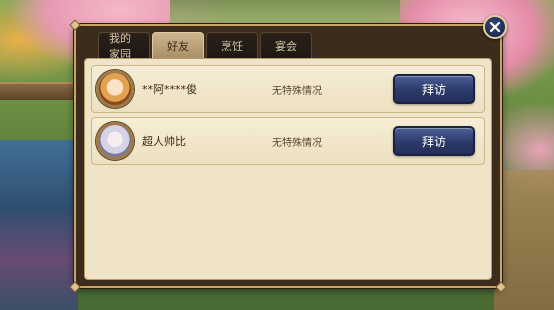  I want to click on tab-banquet: 宴会, so click(286, 45).